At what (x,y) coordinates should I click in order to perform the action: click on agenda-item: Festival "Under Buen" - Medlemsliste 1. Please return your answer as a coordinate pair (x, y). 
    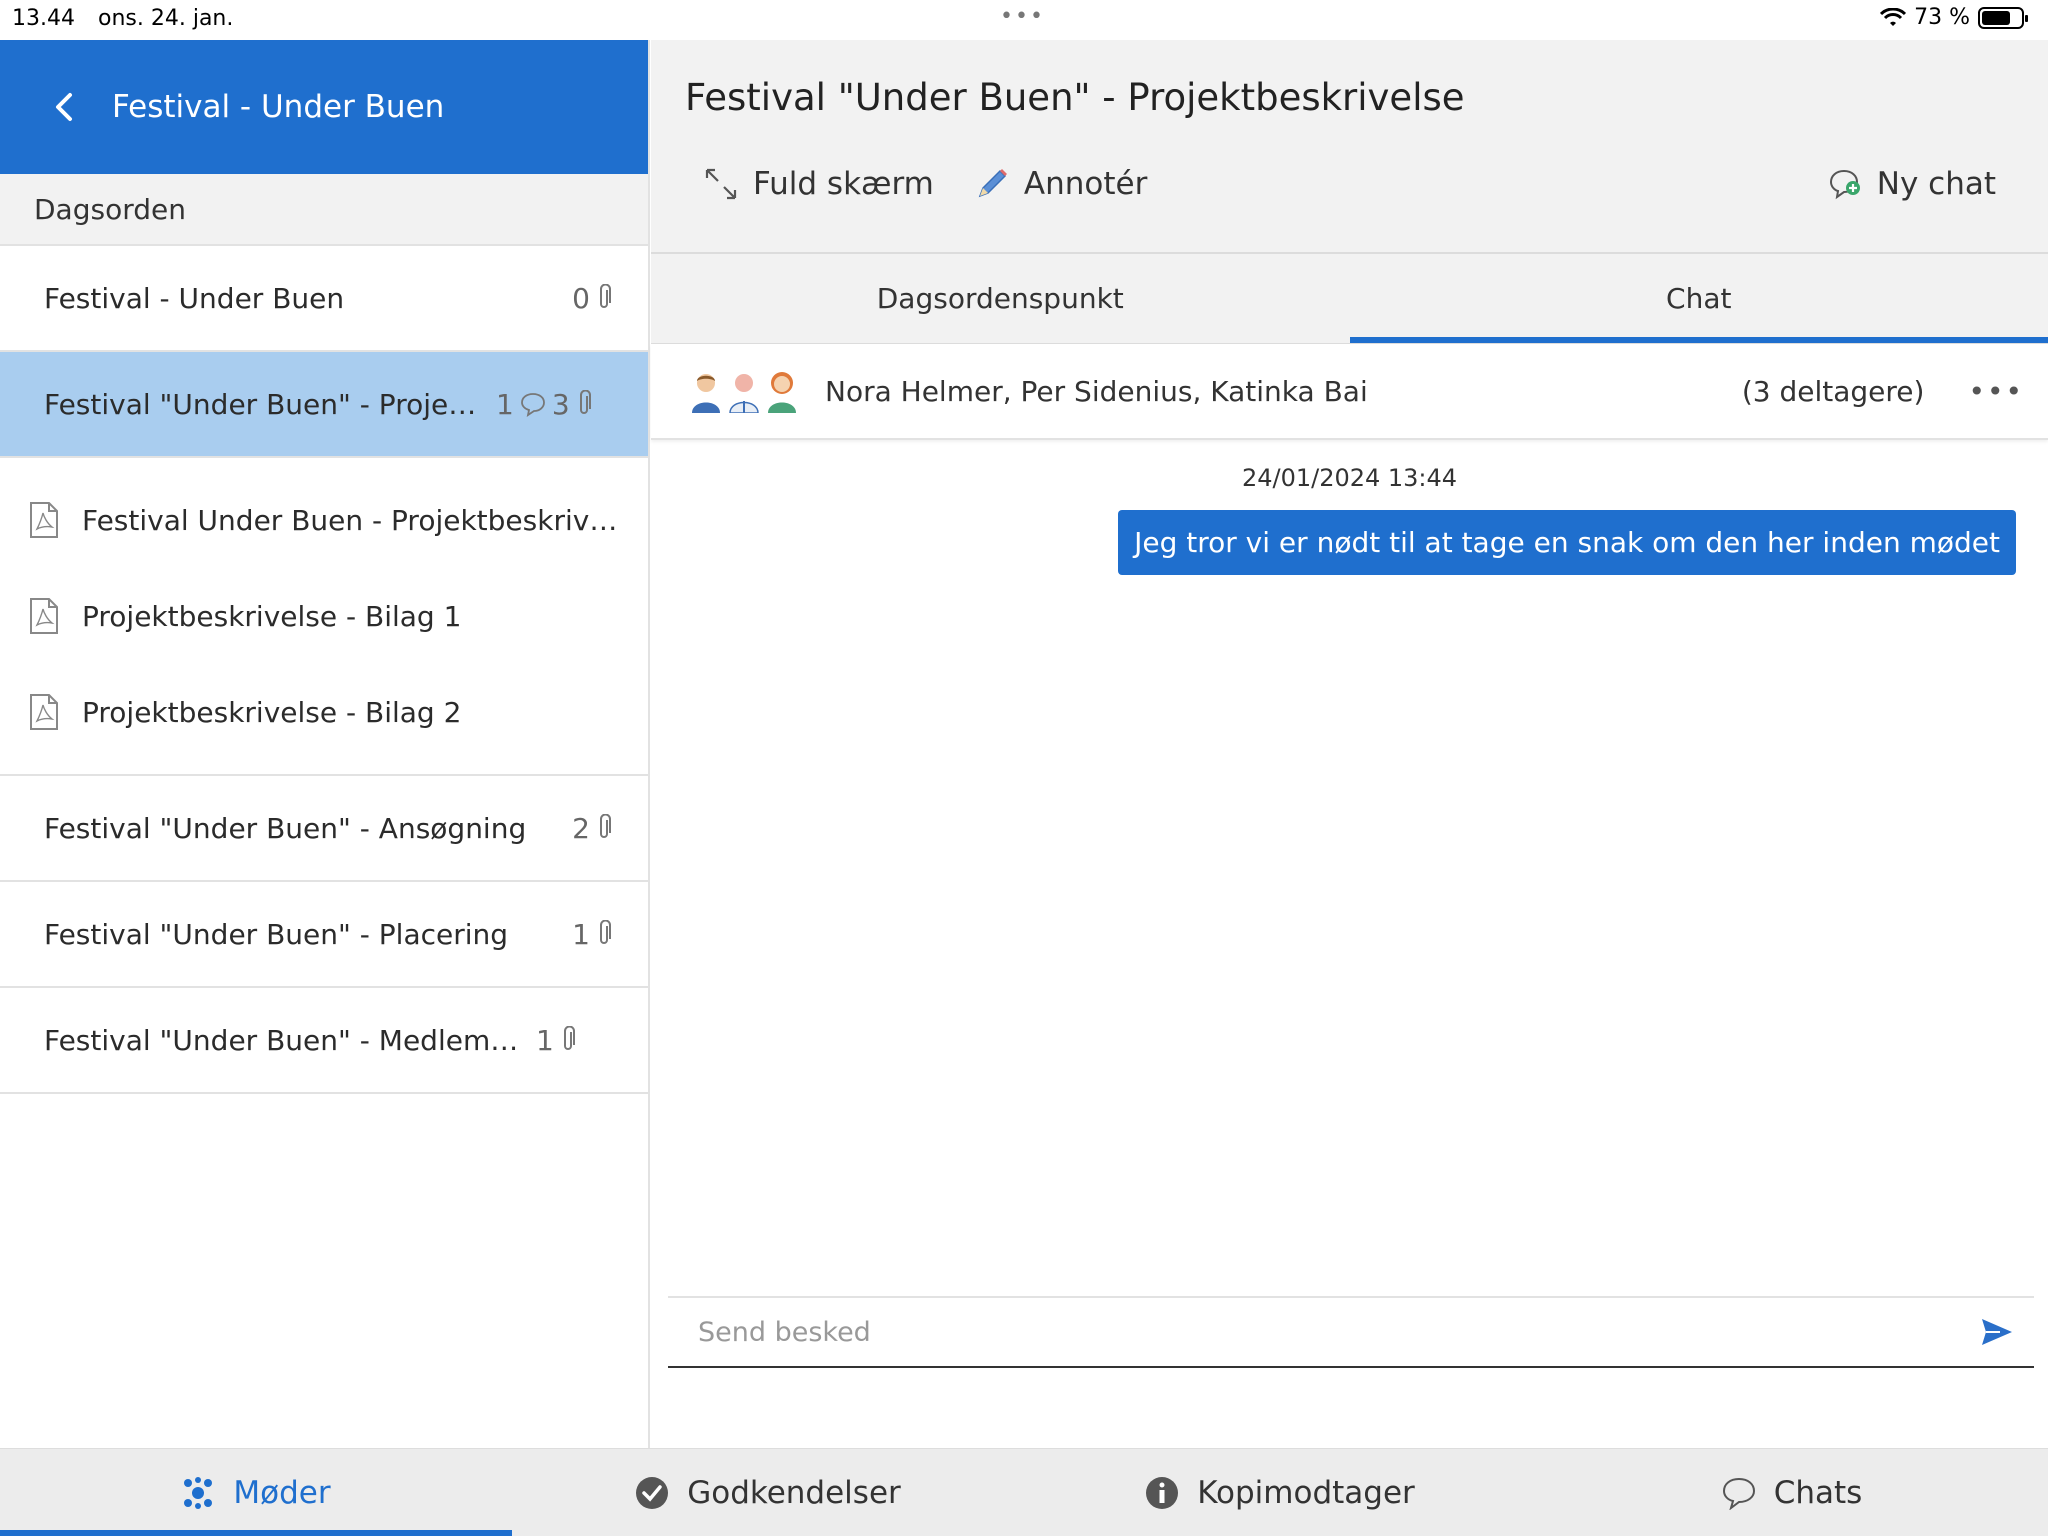
    Looking at the image, I should click on (324, 1041).